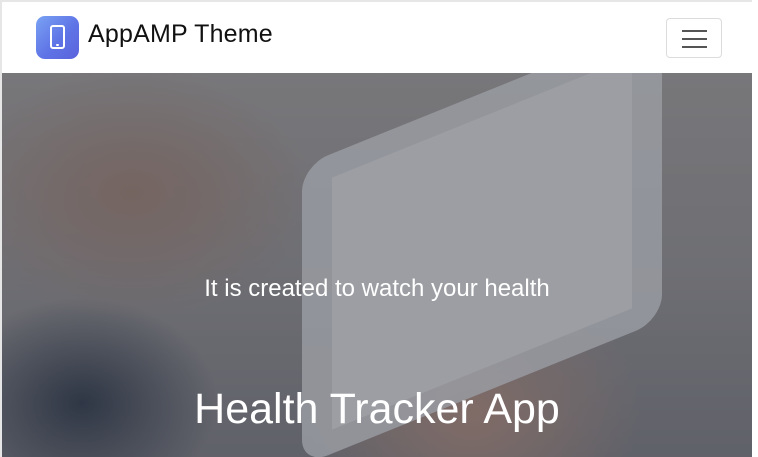 The image size is (758, 457). I want to click on hero-subtitle: It is created to watch your health, so click(377, 288).